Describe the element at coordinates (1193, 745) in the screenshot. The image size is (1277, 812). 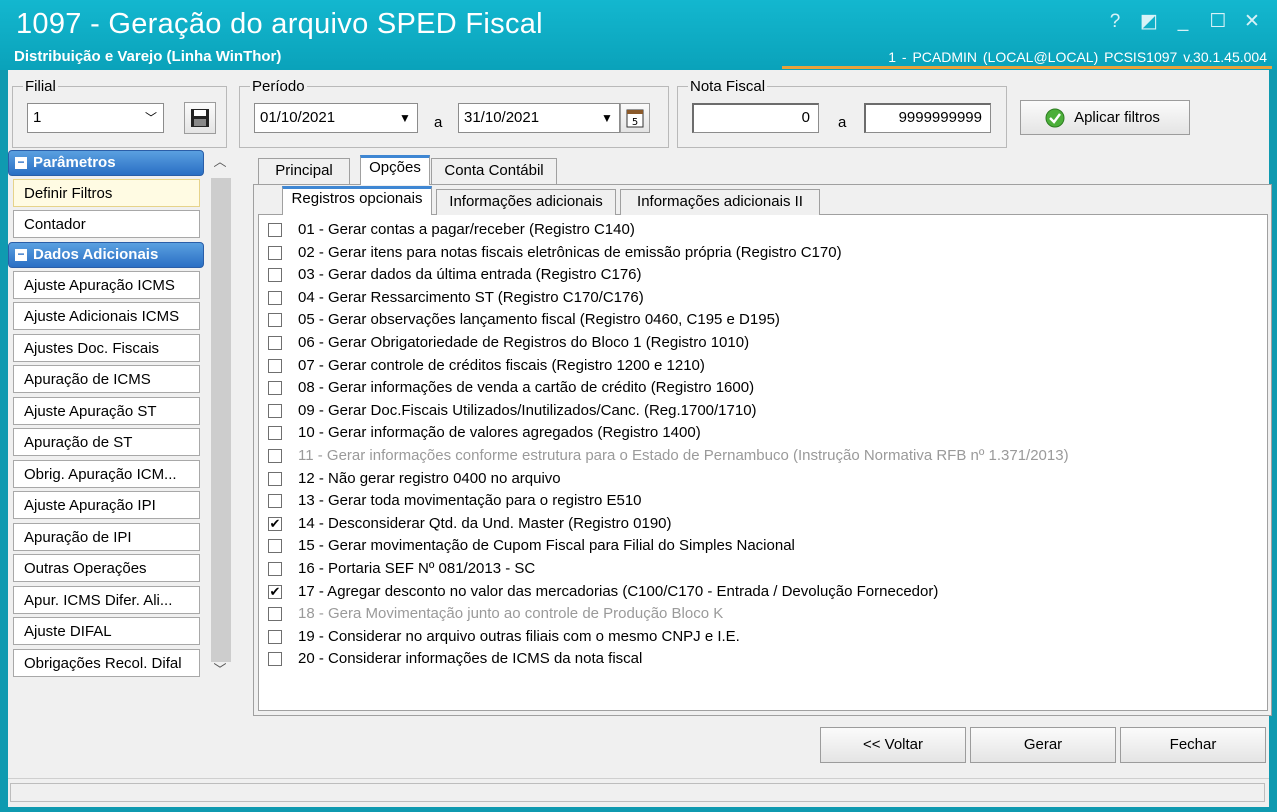
I see `close-form-button: Fechar` at that location.